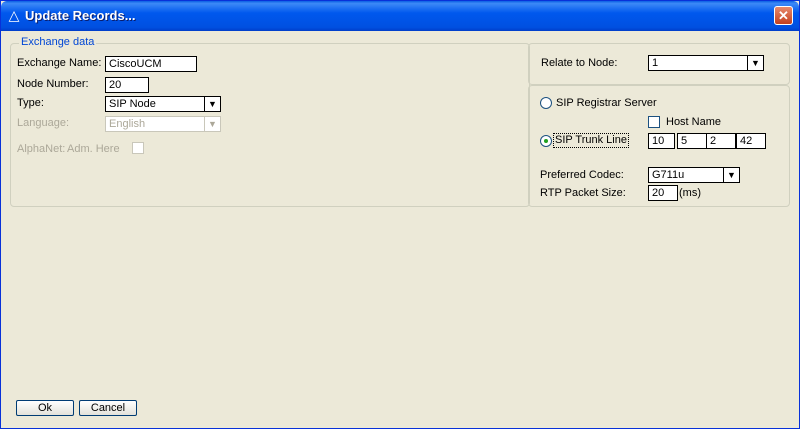 This screenshot has height=429, width=800. I want to click on triangle-icon: △, so click(14, 15).